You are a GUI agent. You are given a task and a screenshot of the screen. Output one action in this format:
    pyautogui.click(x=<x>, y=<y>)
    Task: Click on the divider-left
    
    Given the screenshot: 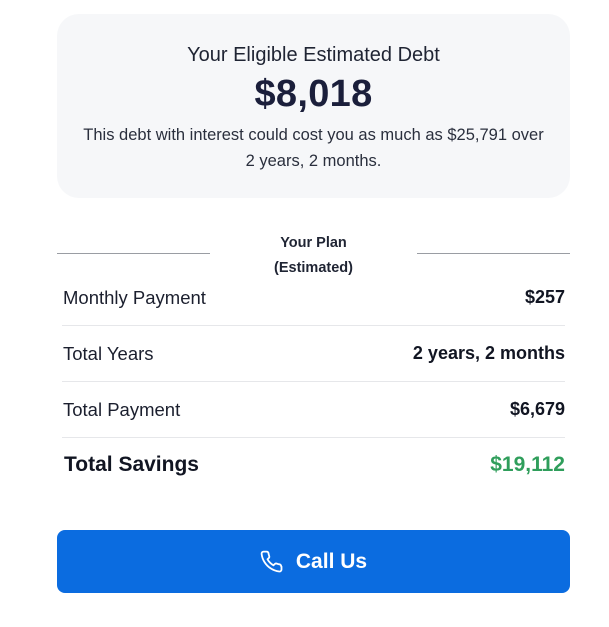 What is the action you would take?
    pyautogui.click(x=133, y=253)
    